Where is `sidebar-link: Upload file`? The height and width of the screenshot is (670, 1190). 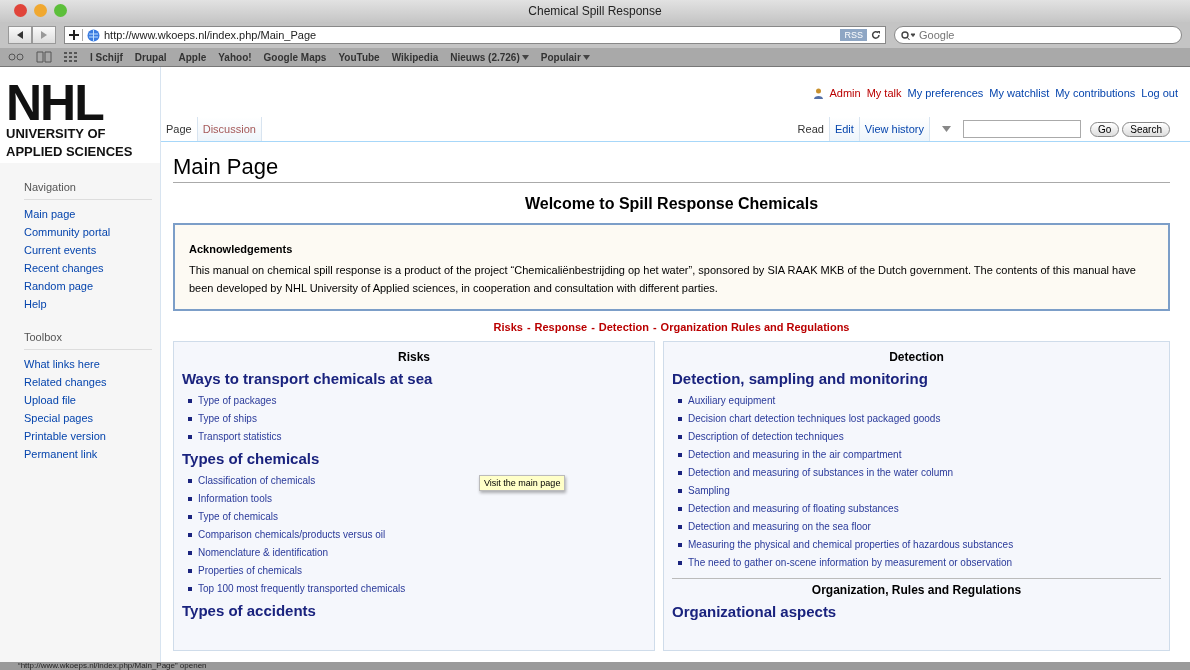
sidebar-link: Upload file is located at coordinates (92, 400).